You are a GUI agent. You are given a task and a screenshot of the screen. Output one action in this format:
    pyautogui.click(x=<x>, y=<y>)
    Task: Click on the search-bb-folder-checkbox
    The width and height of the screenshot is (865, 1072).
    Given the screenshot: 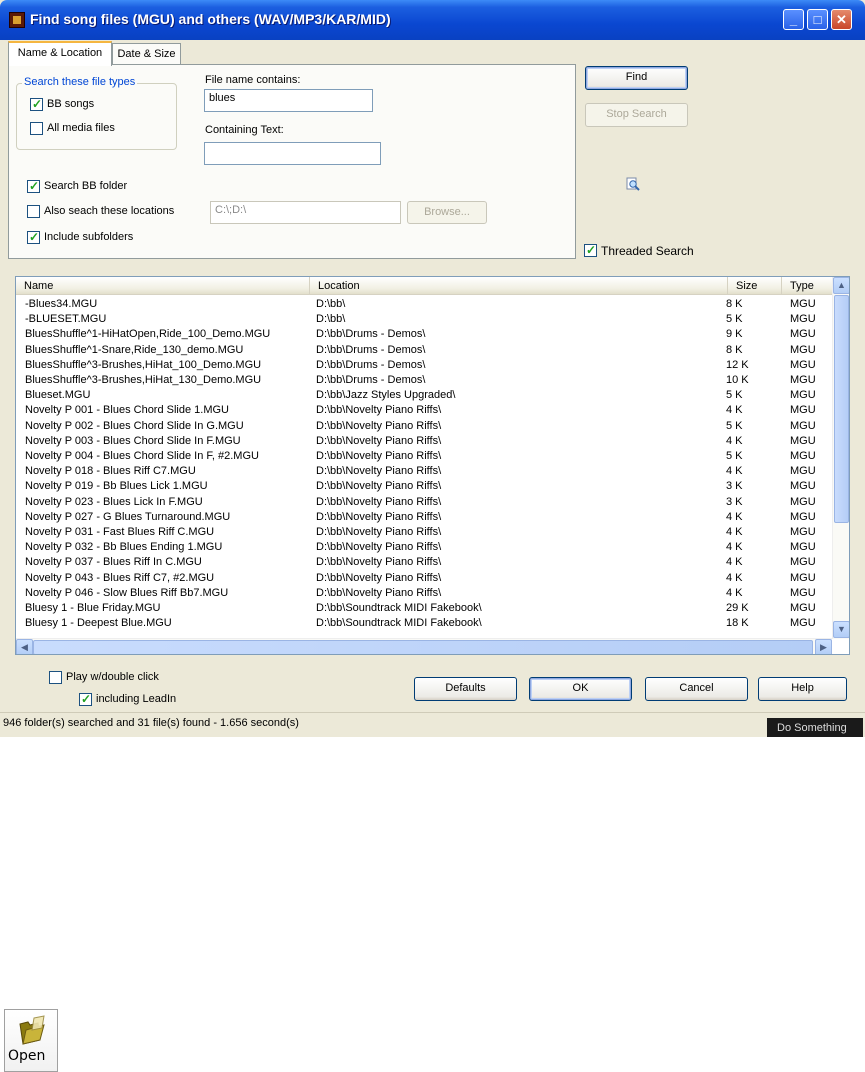 What is the action you would take?
    pyautogui.click(x=33, y=186)
    